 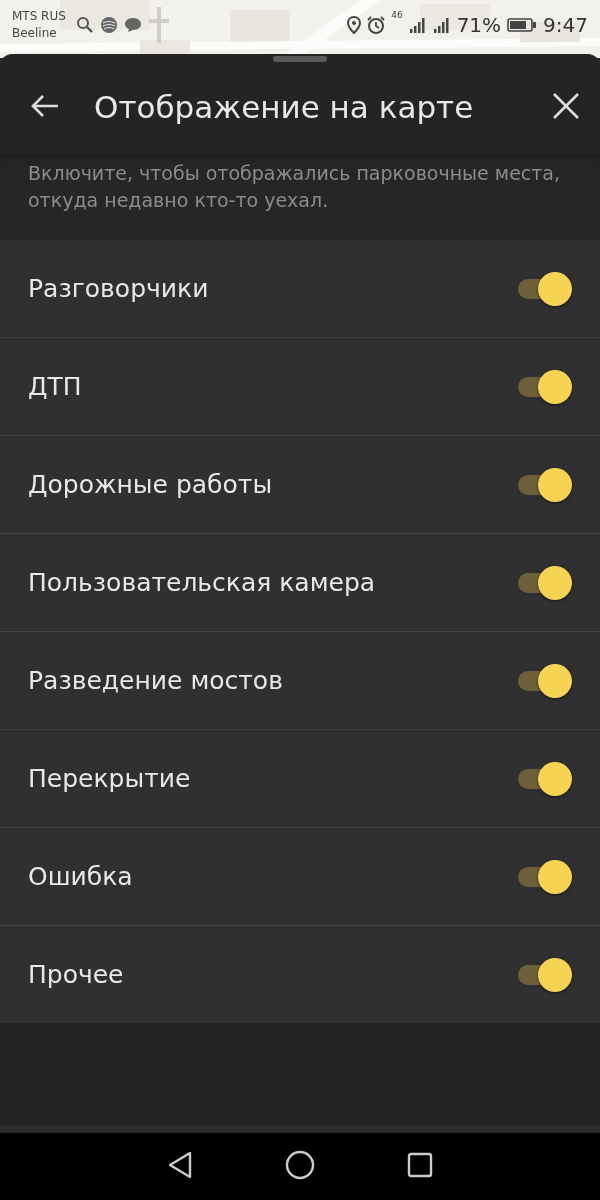 What do you see at coordinates (354, 25) in the screenshot?
I see `location-pin-icon` at bounding box center [354, 25].